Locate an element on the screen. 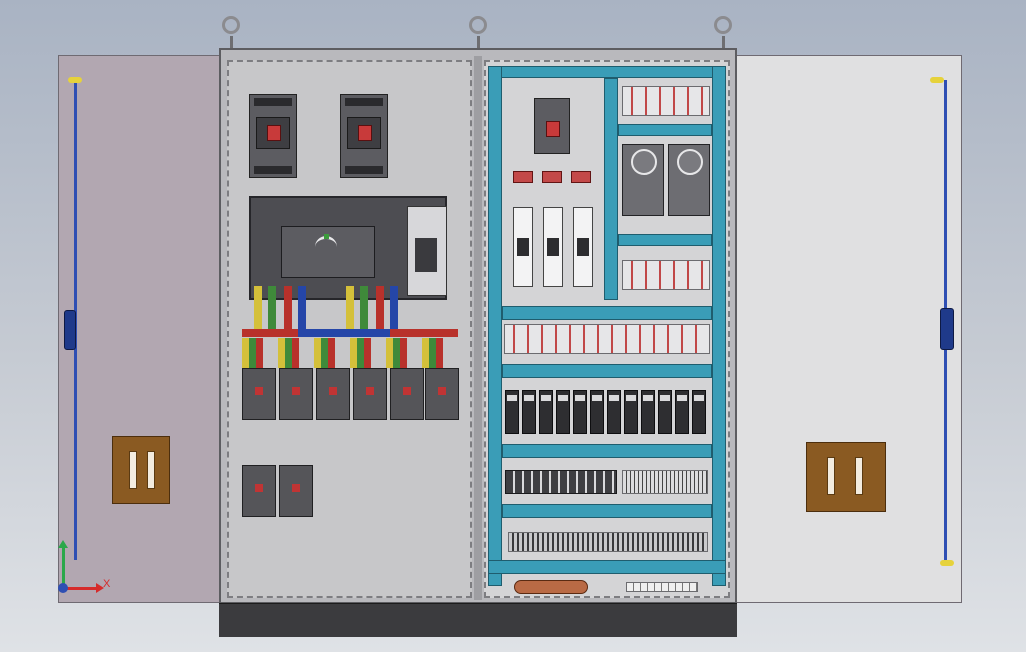 This screenshot has height=652, width=1026. center-mullion is located at coordinates (478, 328).